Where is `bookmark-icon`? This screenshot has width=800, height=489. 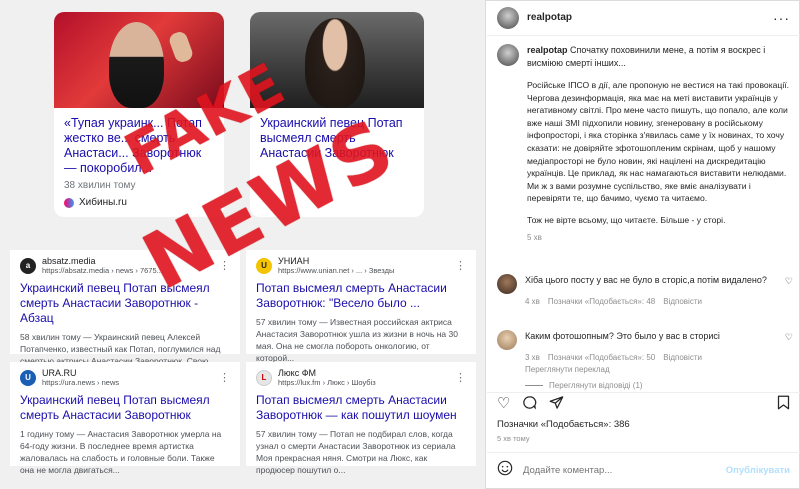 bookmark-icon is located at coordinates (783, 404).